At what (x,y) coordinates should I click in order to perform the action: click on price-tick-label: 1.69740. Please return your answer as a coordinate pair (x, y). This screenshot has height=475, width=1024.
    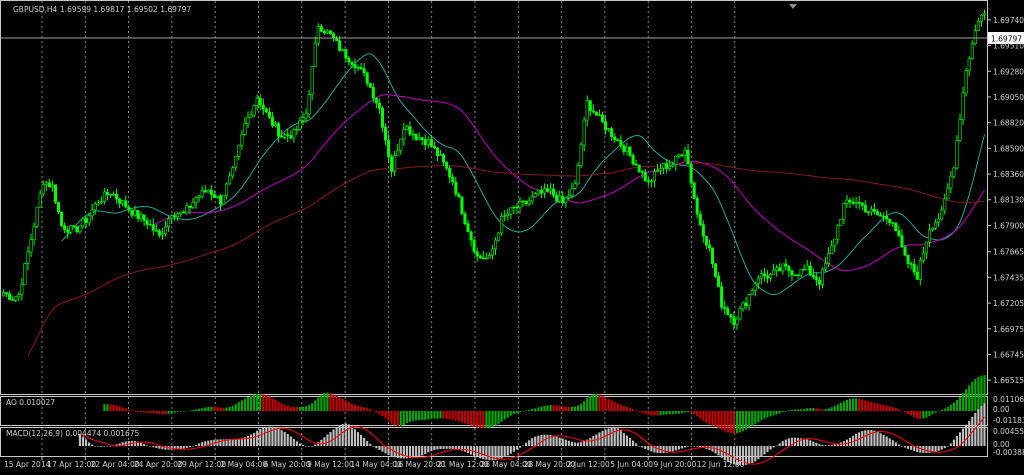
    Looking at the image, I should click on (1008, 20).